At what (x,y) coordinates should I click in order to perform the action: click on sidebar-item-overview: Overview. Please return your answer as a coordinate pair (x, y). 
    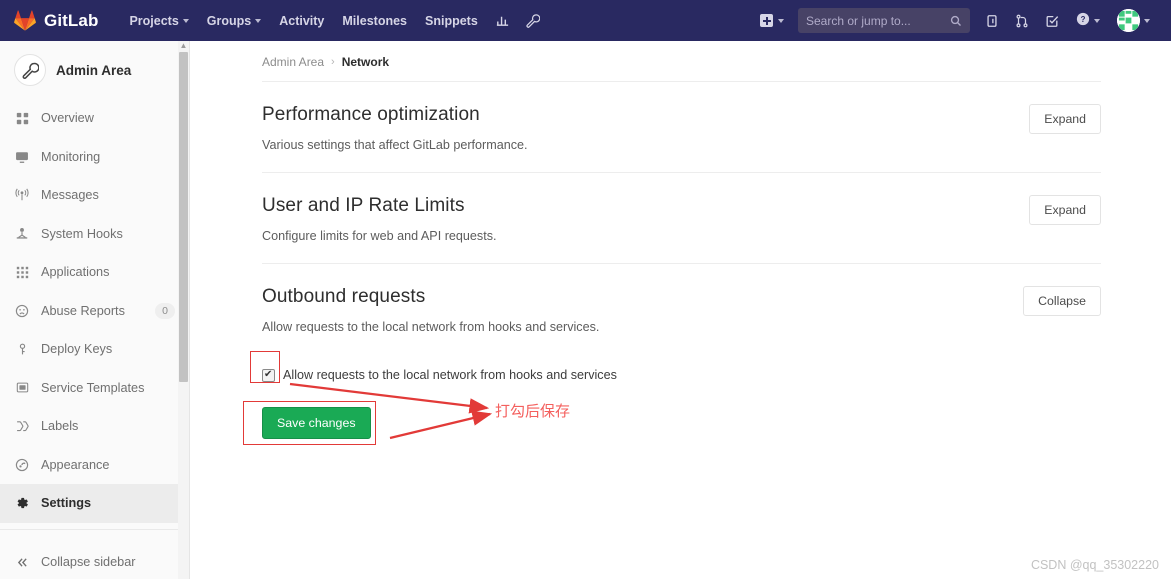
    Looking at the image, I should click on (94, 118).